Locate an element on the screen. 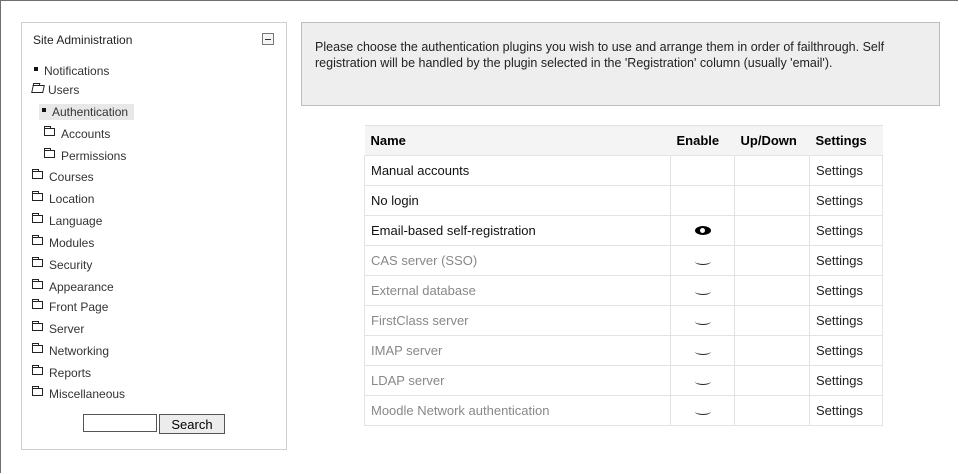 The image size is (959, 474). tree-item-accounts: Accounts is located at coordinates (77, 133).